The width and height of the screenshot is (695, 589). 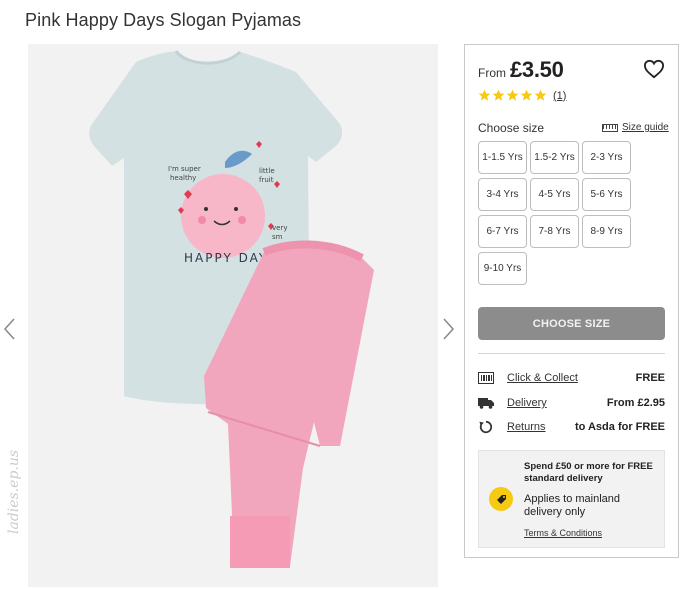 What do you see at coordinates (502, 268) in the screenshot?
I see `size-option: 9-10 Yrs` at bounding box center [502, 268].